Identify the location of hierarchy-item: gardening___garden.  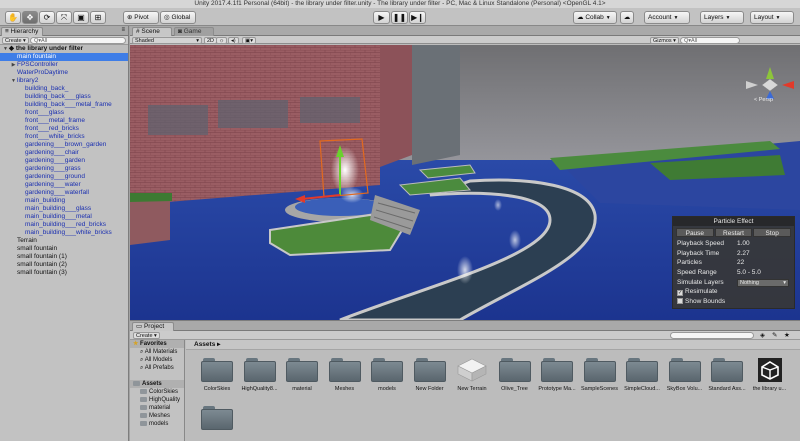
(64, 161).